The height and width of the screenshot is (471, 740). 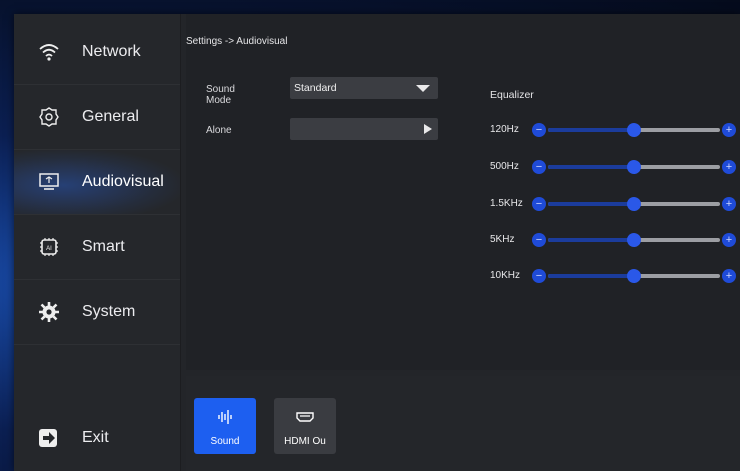 I want to click on sidebar-item-audiovisual: Audiovisual, so click(x=97, y=182).